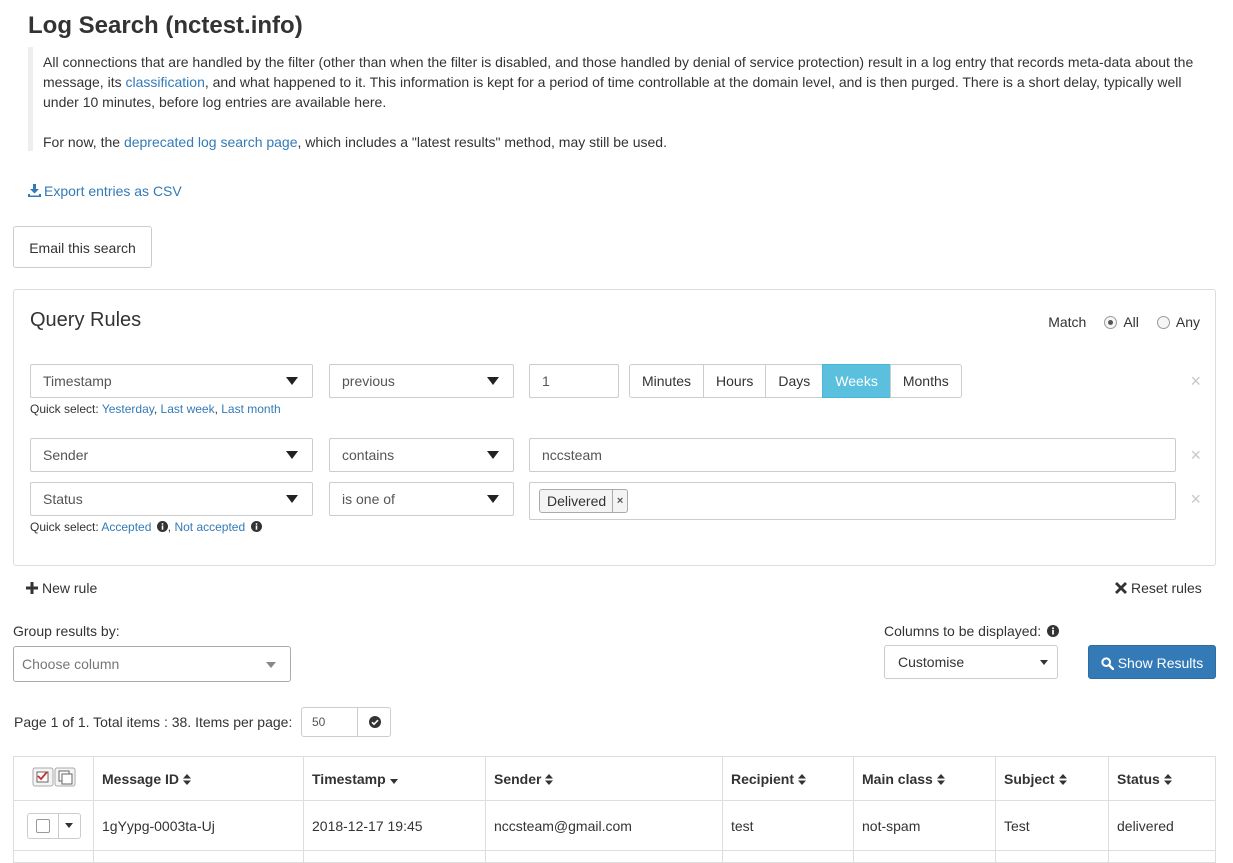  I want to click on match-any-label: Any, so click(1187, 322).